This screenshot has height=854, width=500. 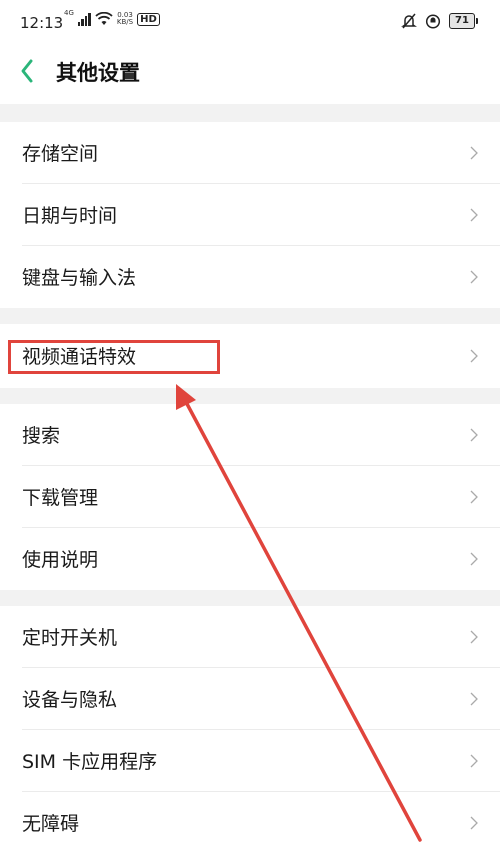 I want to click on alarm-icon, so click(x=433, y=21).